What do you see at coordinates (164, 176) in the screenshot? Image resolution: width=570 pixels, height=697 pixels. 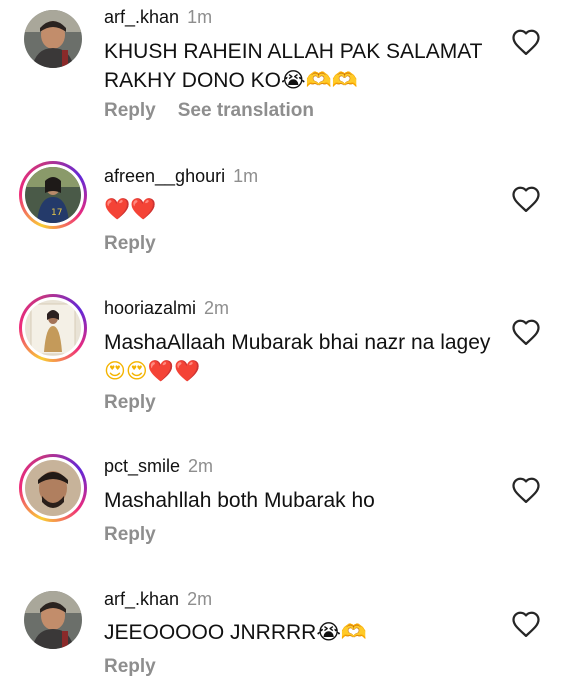 I see `username: afreen__ghouri` at bounding box center [164, 176].